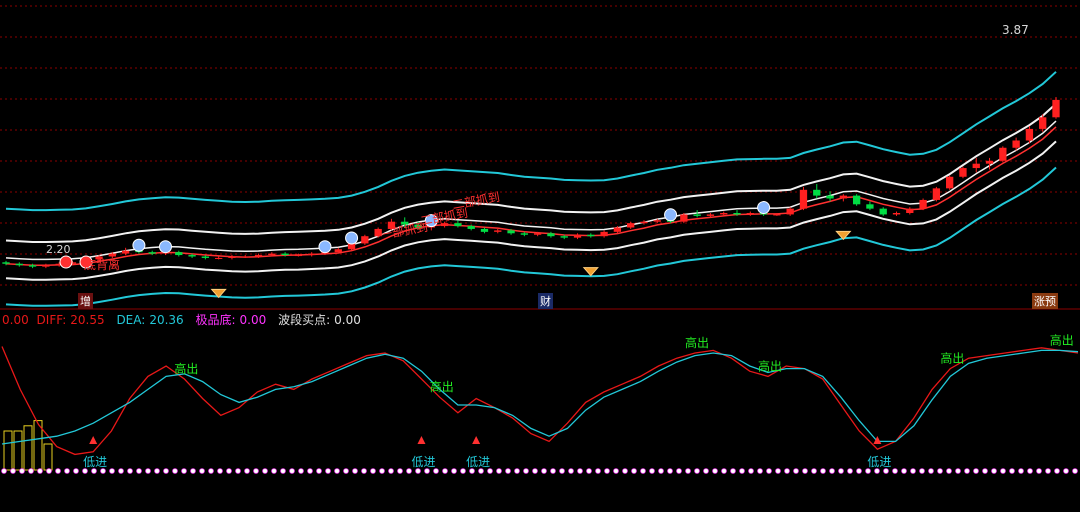  Describe the element at coordinates (215, 320) in the screenshot. I see `header-jipin-label: 极品底:` at that location.